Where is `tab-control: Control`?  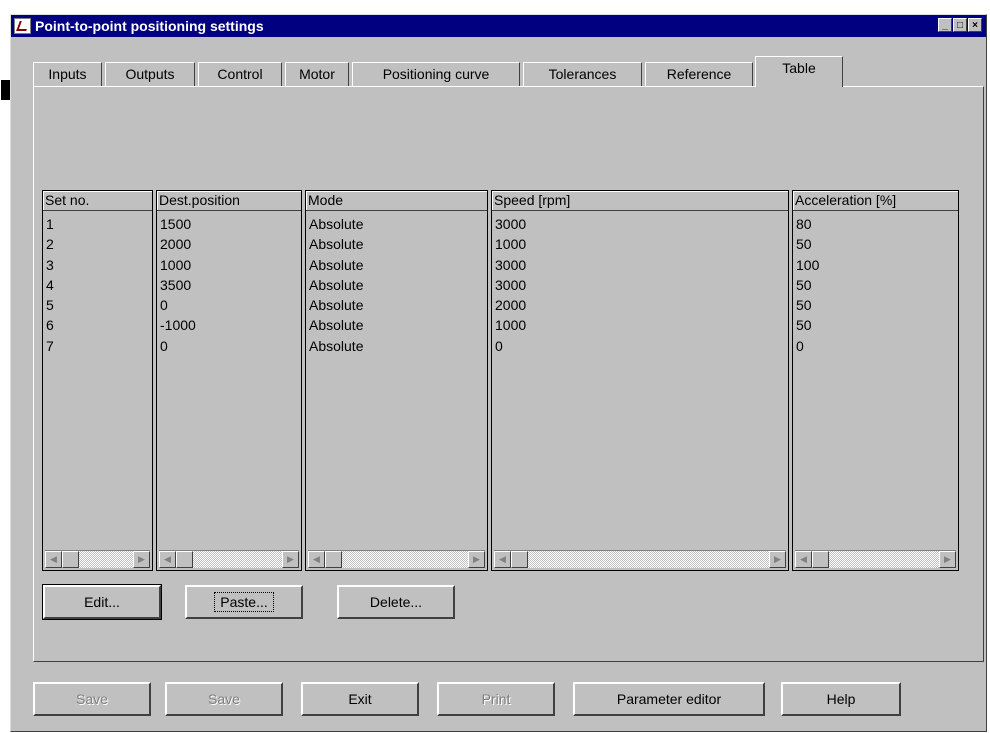 tab-control: Control is located at coordinates (240, 74).